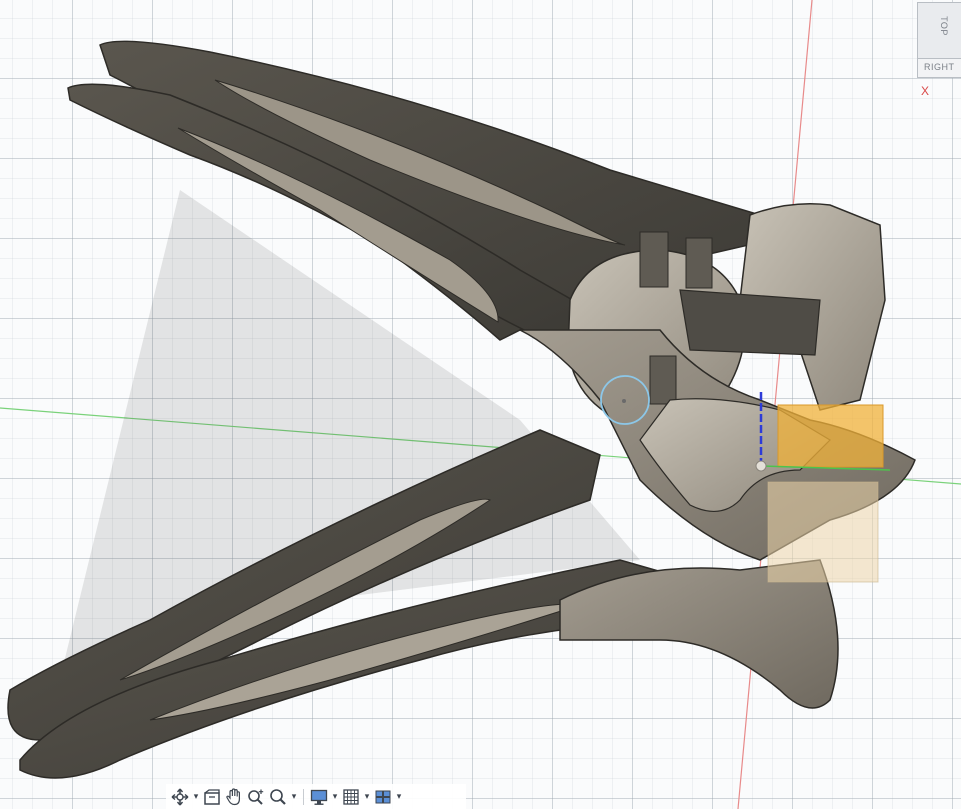 The image size is (961, 809). I want to click on manipulator-origin, so click(761, 466).